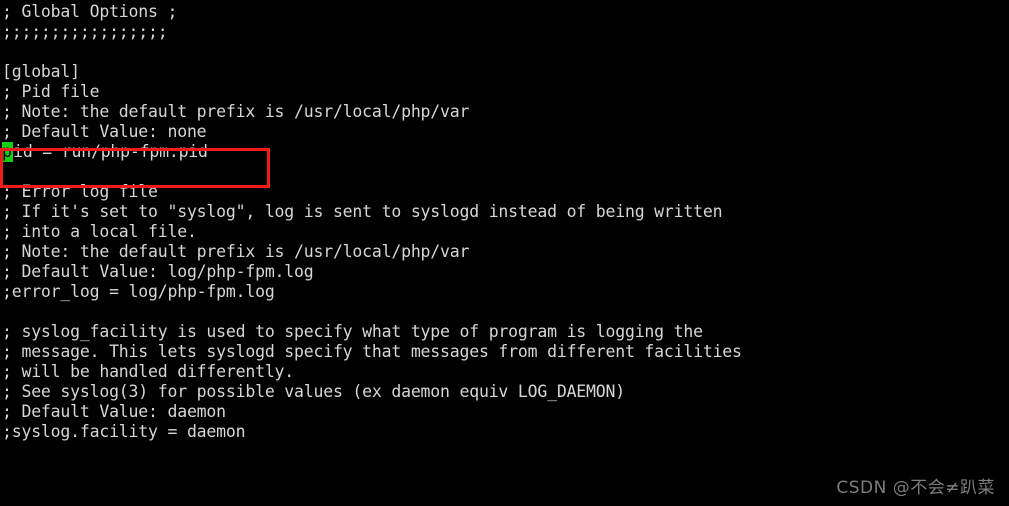  What do you see at coordinates (915, 488) in the screenshot?
I see `csdn-watermark: CSDN @不会≠趴菜` at bounding box center [915, 488].